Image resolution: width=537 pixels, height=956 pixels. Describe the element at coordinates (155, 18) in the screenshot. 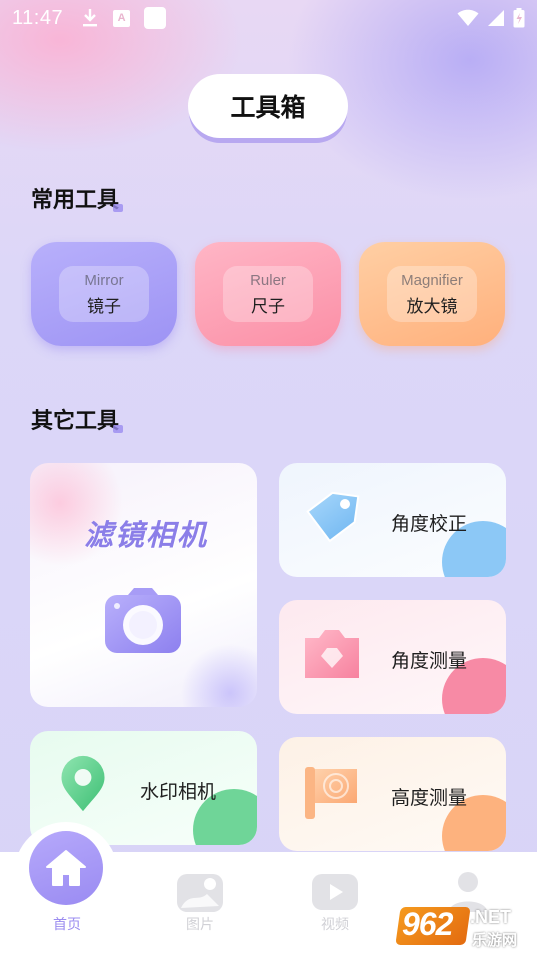

I see `square-icon` at that location.